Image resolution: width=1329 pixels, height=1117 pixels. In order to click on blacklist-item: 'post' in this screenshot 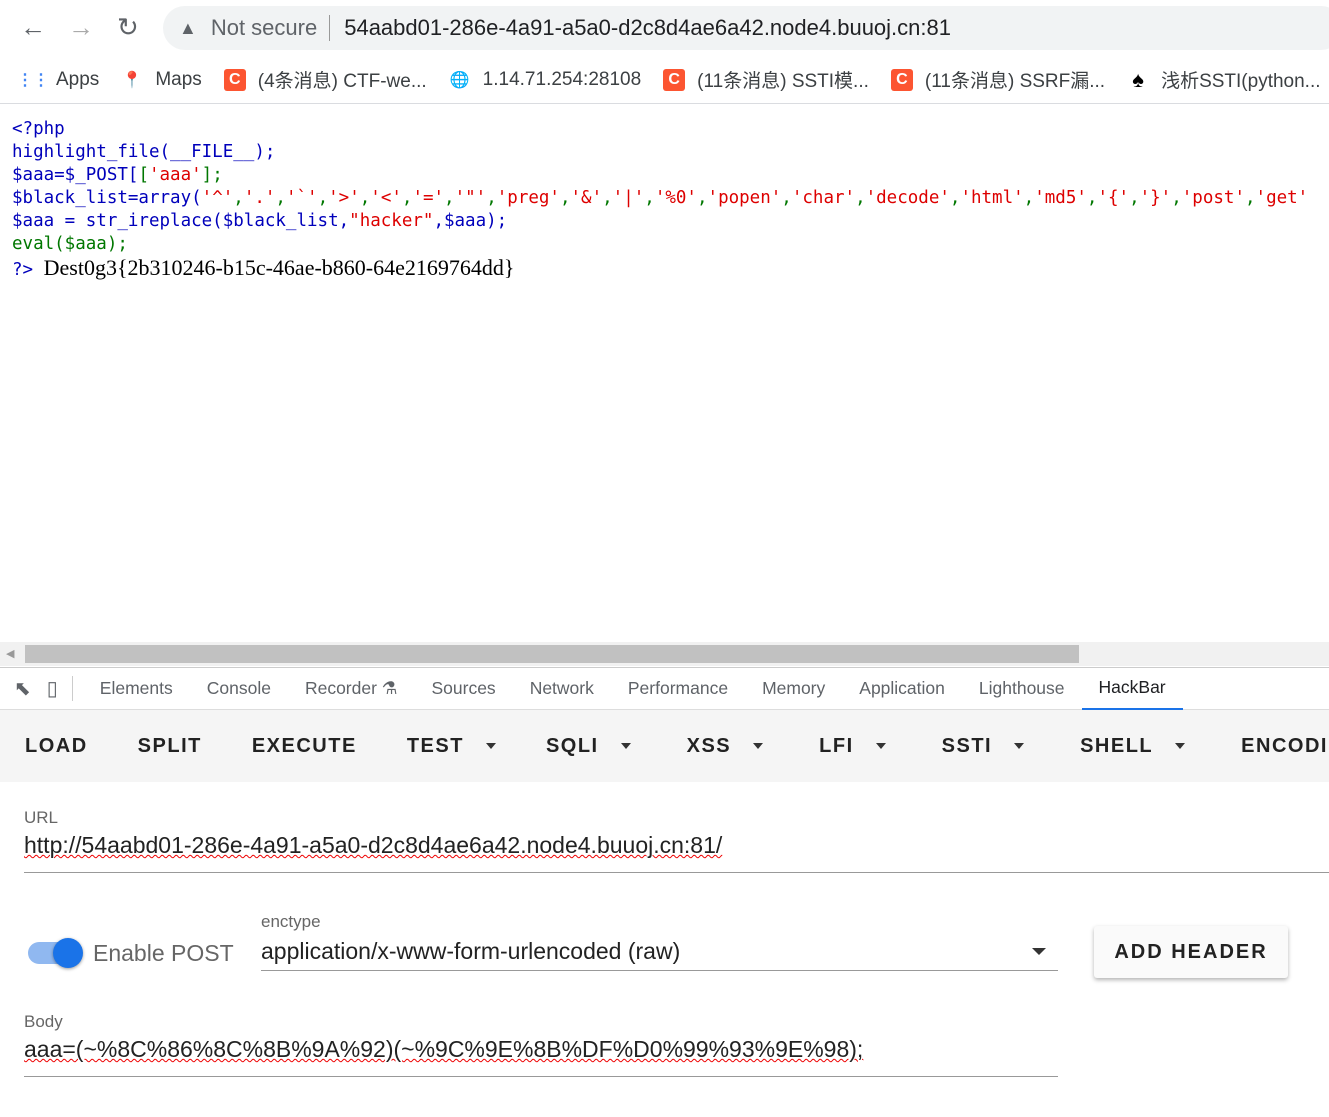, I will do `click(1213, 198)`.